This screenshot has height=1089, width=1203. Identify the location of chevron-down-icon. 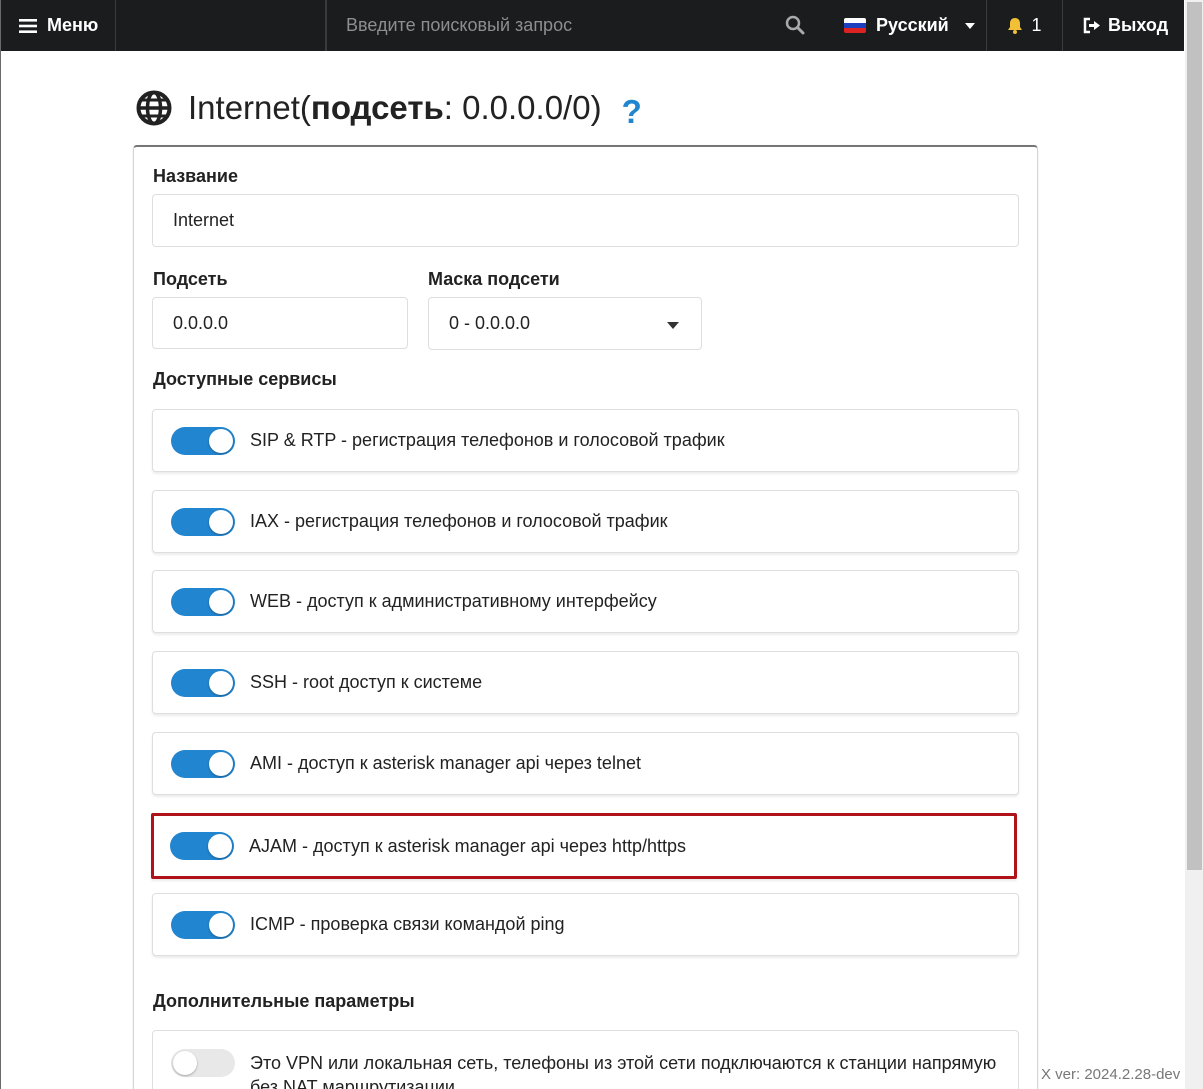
(969, 25).